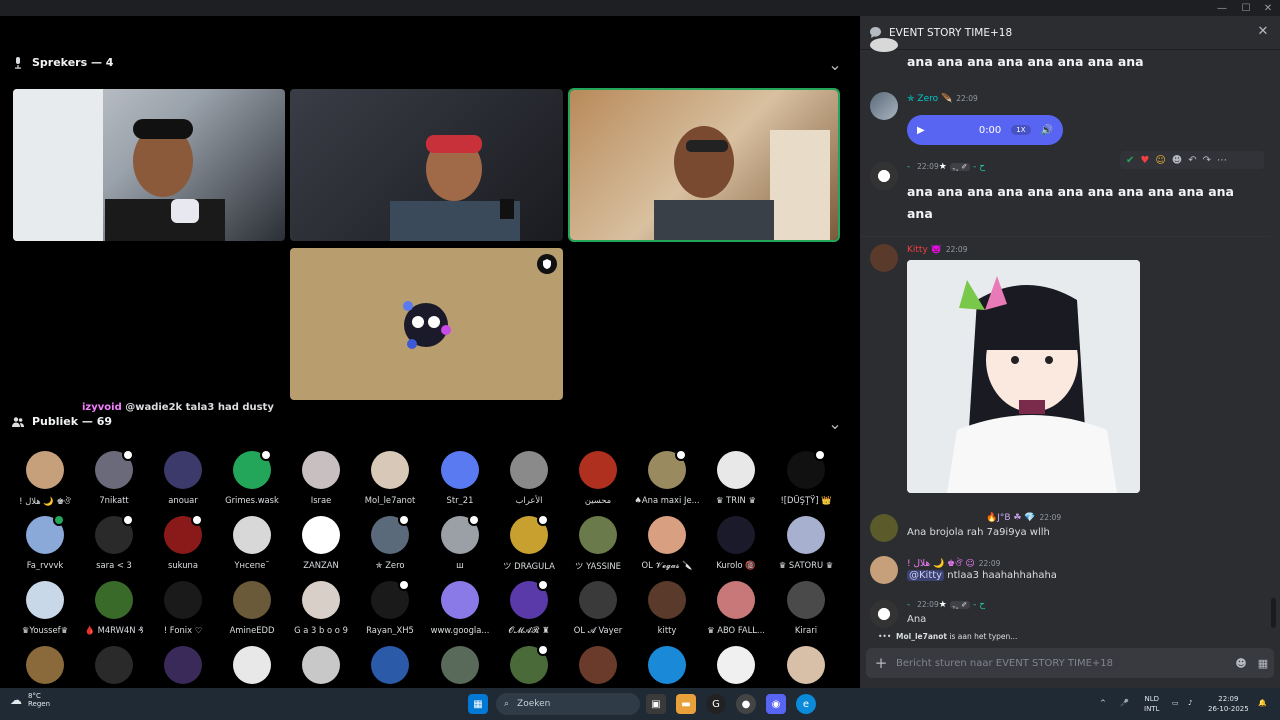 The image size is (1280, 720). I want to click on audience-member: G a 3 b o o 9, so click(321, 608).